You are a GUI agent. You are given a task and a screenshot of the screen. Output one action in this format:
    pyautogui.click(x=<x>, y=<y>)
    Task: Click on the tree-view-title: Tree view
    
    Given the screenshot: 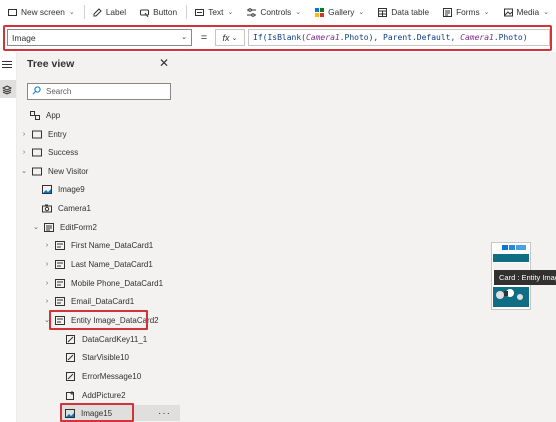 What is the action you would take?
    pyautogui.click(x=51, y=64)
    